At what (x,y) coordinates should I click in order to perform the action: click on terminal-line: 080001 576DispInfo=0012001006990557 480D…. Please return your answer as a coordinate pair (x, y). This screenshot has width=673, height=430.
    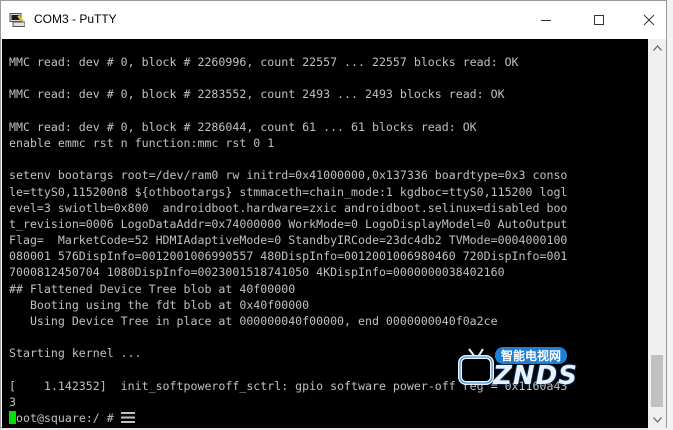
    Looking at the image, I should click on (288, 256).